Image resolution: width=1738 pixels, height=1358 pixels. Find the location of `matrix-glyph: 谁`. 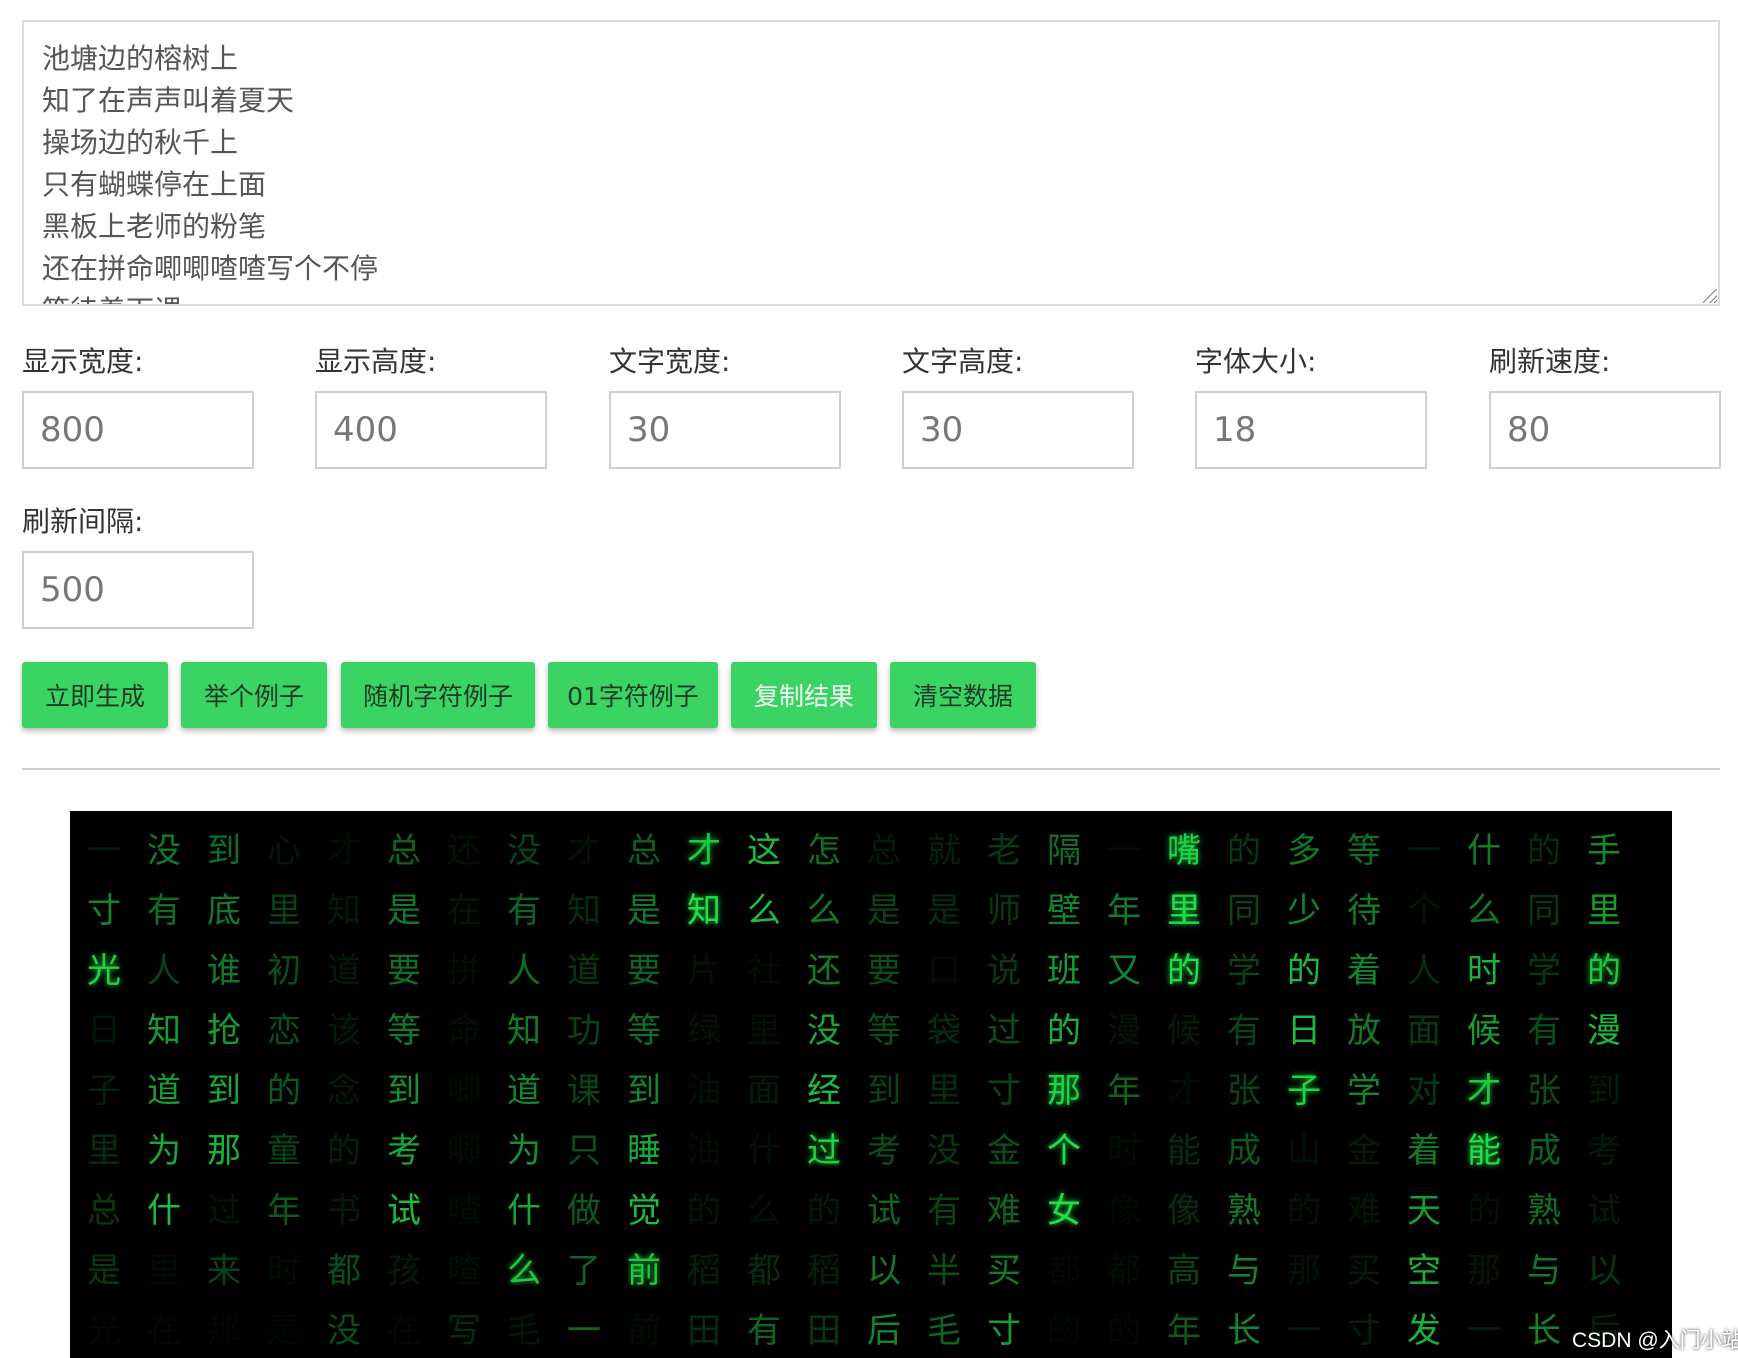

matrix-glyph: 谁 is located at coordinates (224, 971).